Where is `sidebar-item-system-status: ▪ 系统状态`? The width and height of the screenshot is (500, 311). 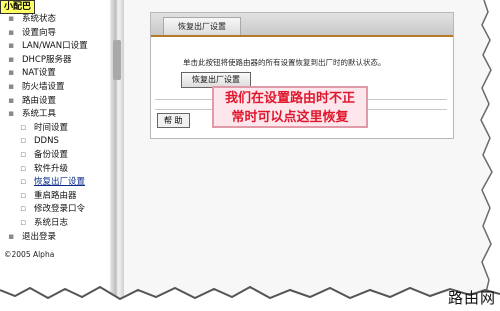
sidebar-item-system-status: ▪ 系统状态 is located at coordinates (48, 20).